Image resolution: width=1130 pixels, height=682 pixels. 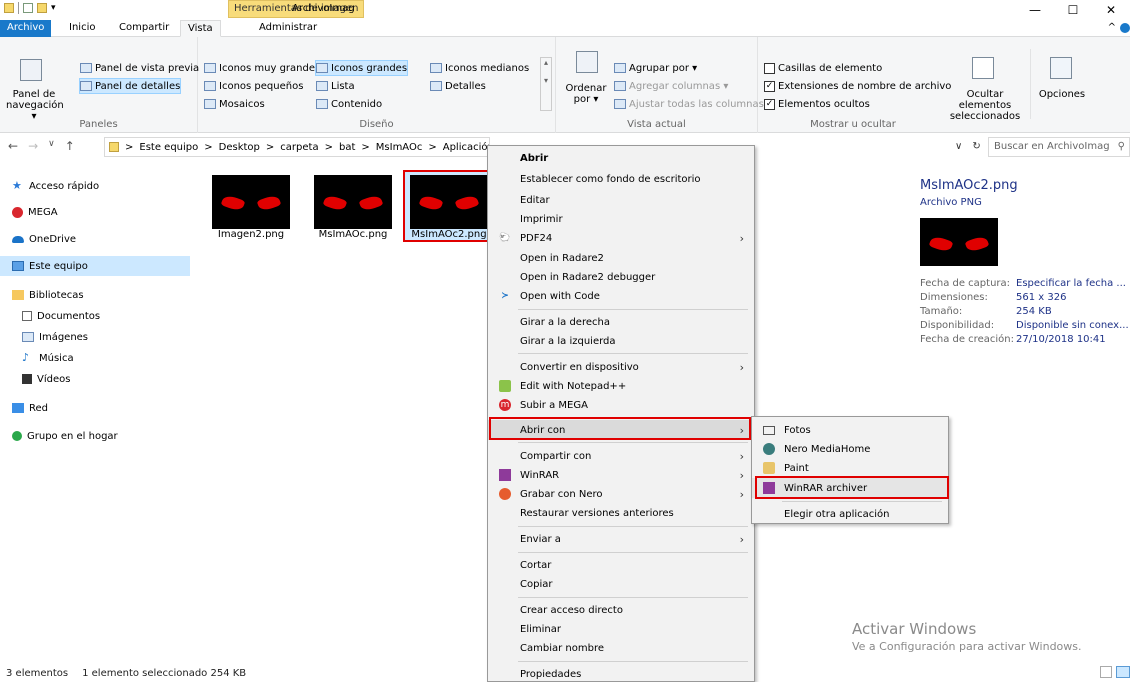 What do you see at coordinates (621, 610) in the screenshot?
I see `menu-item-create-shortcut: Crear acceso directo` at bounding box center [621, 610].